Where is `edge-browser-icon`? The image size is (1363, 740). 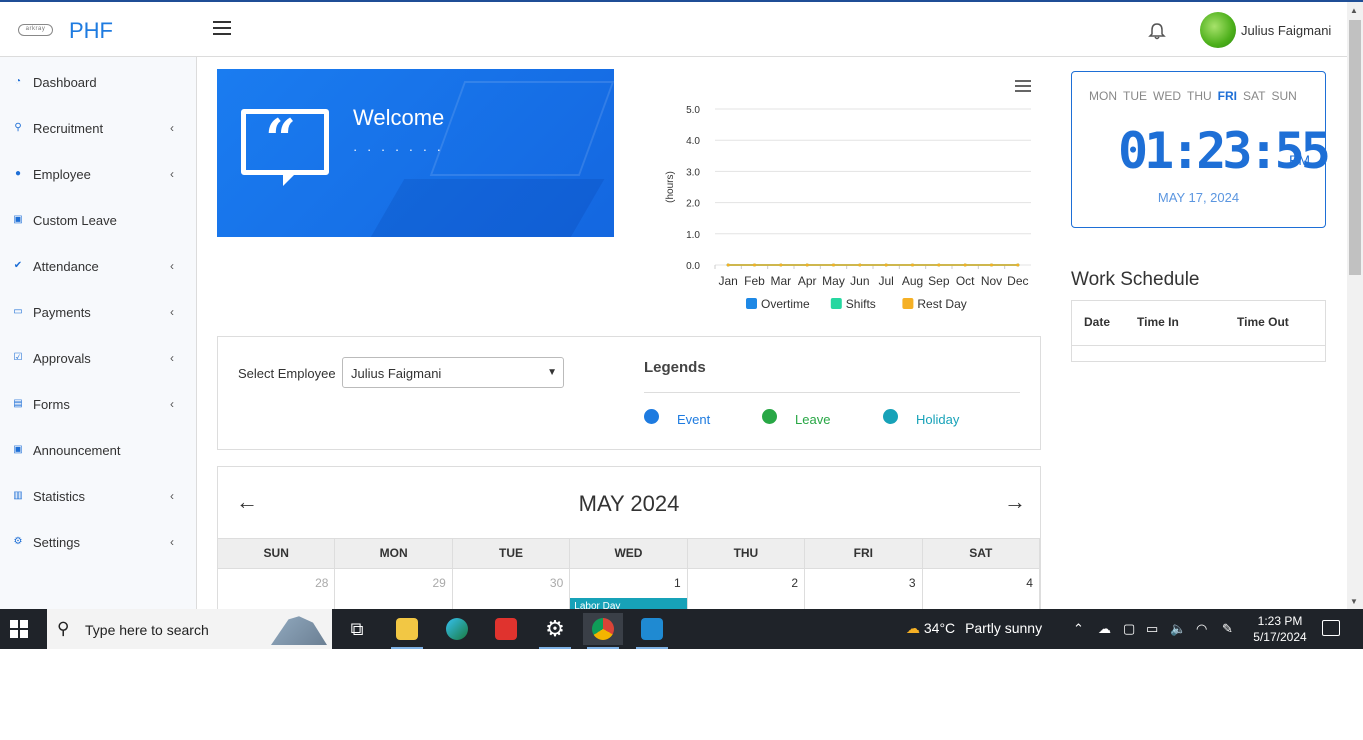
edge-browser-icon is located at coordinates (457, 629).